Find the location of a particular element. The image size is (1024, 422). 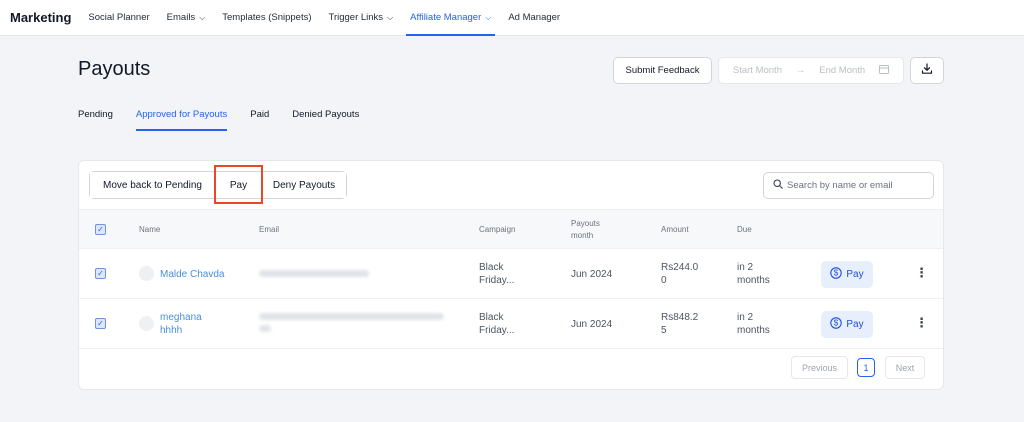

column-header-line: Payouts is located at coordinates (585, 223).